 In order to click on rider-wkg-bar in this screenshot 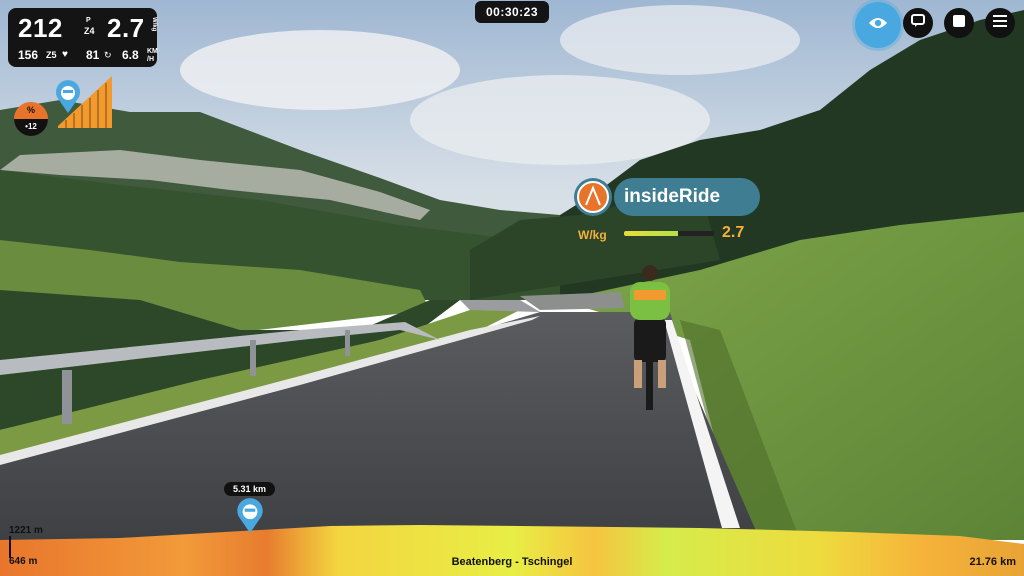, I will do `click(669, 233)`.